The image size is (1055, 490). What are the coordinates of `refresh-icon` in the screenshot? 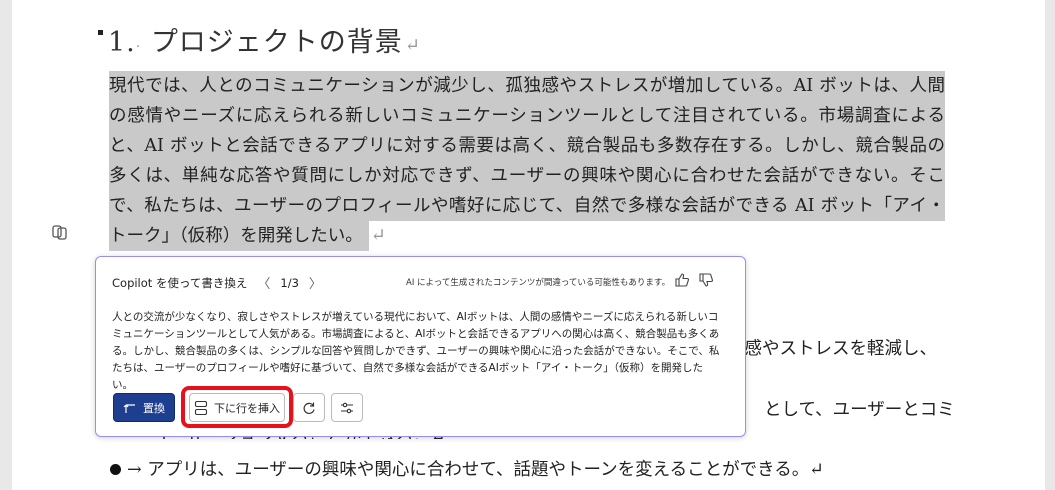 It's located at (309, 408).